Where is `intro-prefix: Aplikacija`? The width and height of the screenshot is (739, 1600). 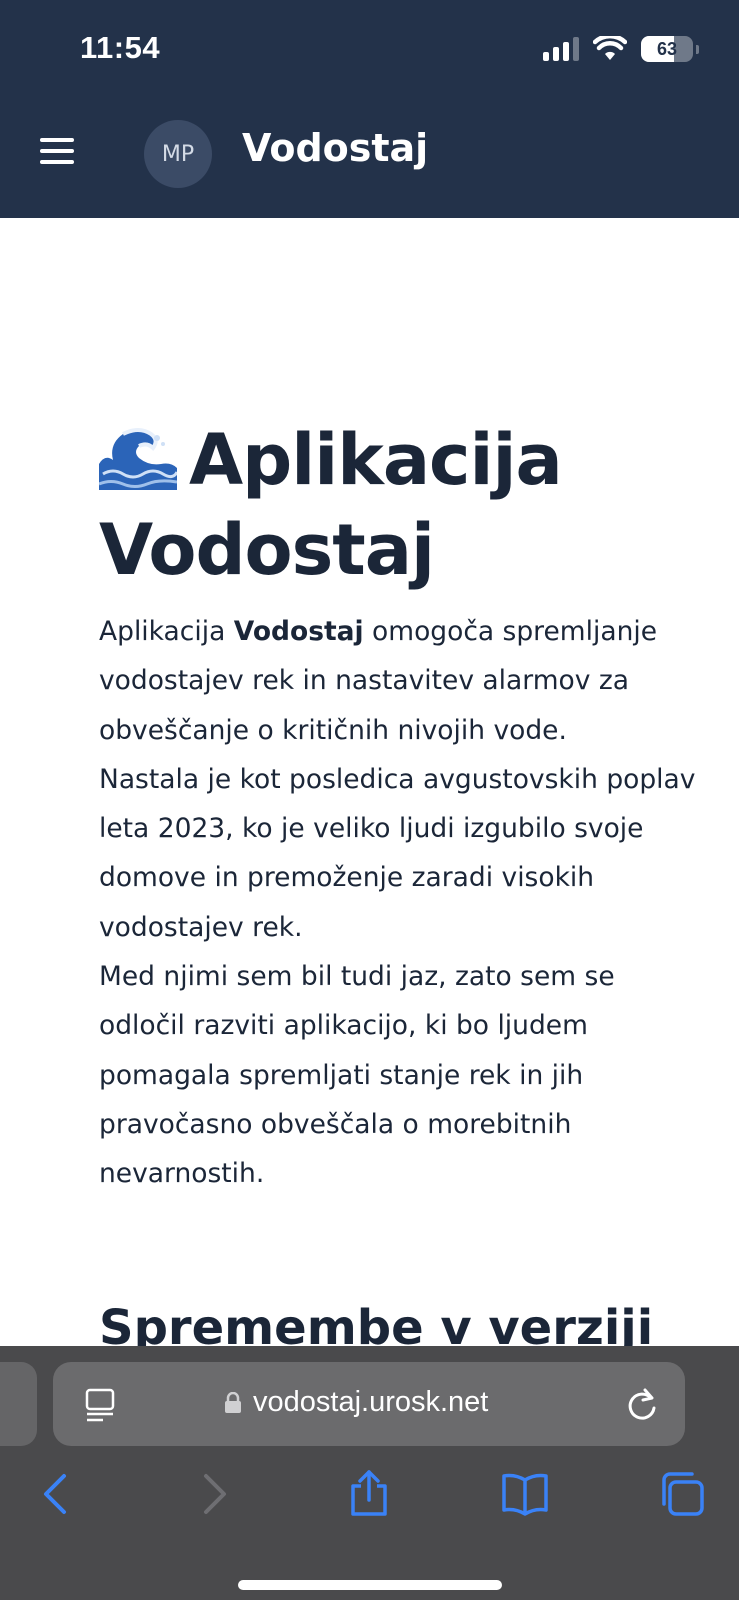
intro-prefix: Aplikacija is located at coordinates (166, 631).